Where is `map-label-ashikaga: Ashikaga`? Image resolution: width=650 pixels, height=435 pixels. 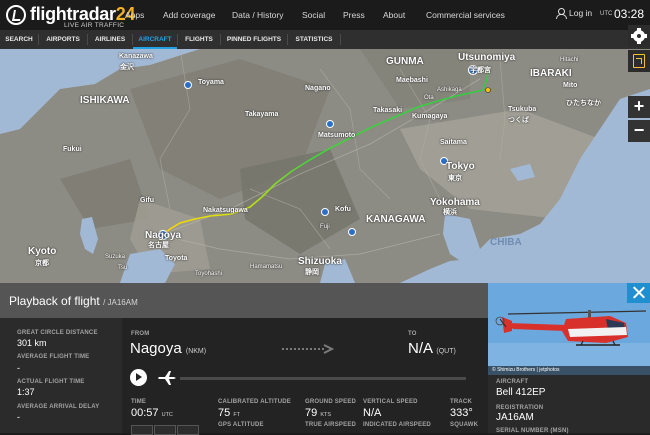 map-label-ashikaga: Ashikaga is located at coordinates (449, 90).